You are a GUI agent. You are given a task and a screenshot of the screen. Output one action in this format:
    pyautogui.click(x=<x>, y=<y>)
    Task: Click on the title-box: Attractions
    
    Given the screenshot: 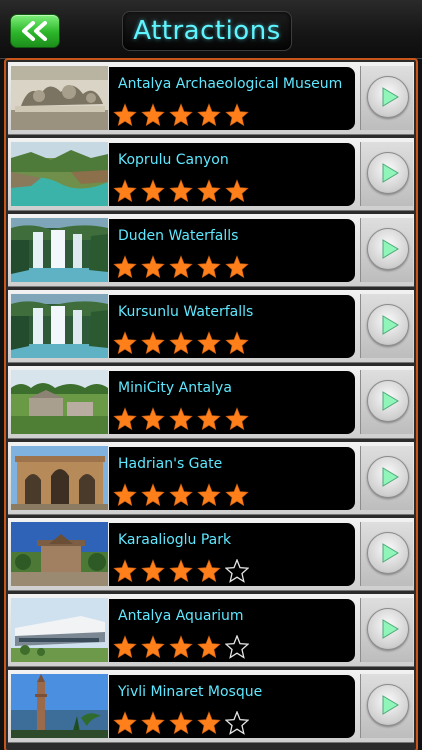 What is the action you would take?
    pyautogui.click(x=207, y=31)
    